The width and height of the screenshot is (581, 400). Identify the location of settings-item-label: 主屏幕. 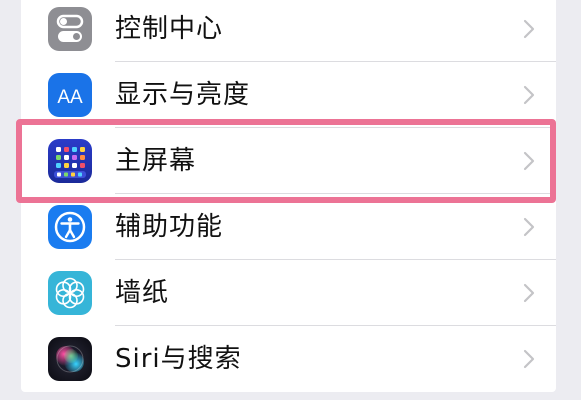
(156, 161).